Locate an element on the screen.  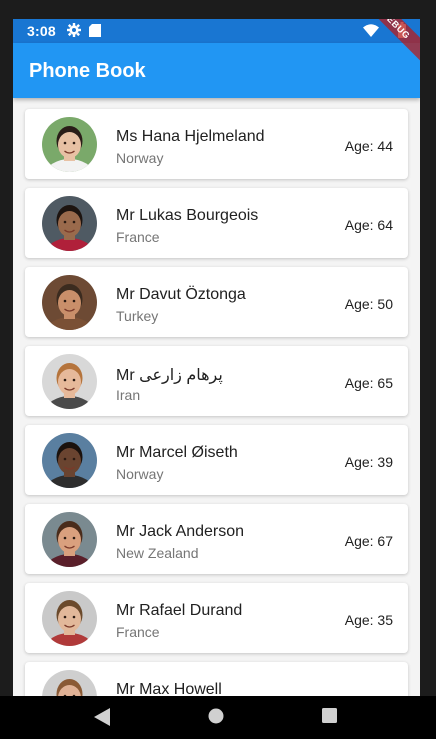
contact-country: New Zealand is located at coordinates (157, 553).